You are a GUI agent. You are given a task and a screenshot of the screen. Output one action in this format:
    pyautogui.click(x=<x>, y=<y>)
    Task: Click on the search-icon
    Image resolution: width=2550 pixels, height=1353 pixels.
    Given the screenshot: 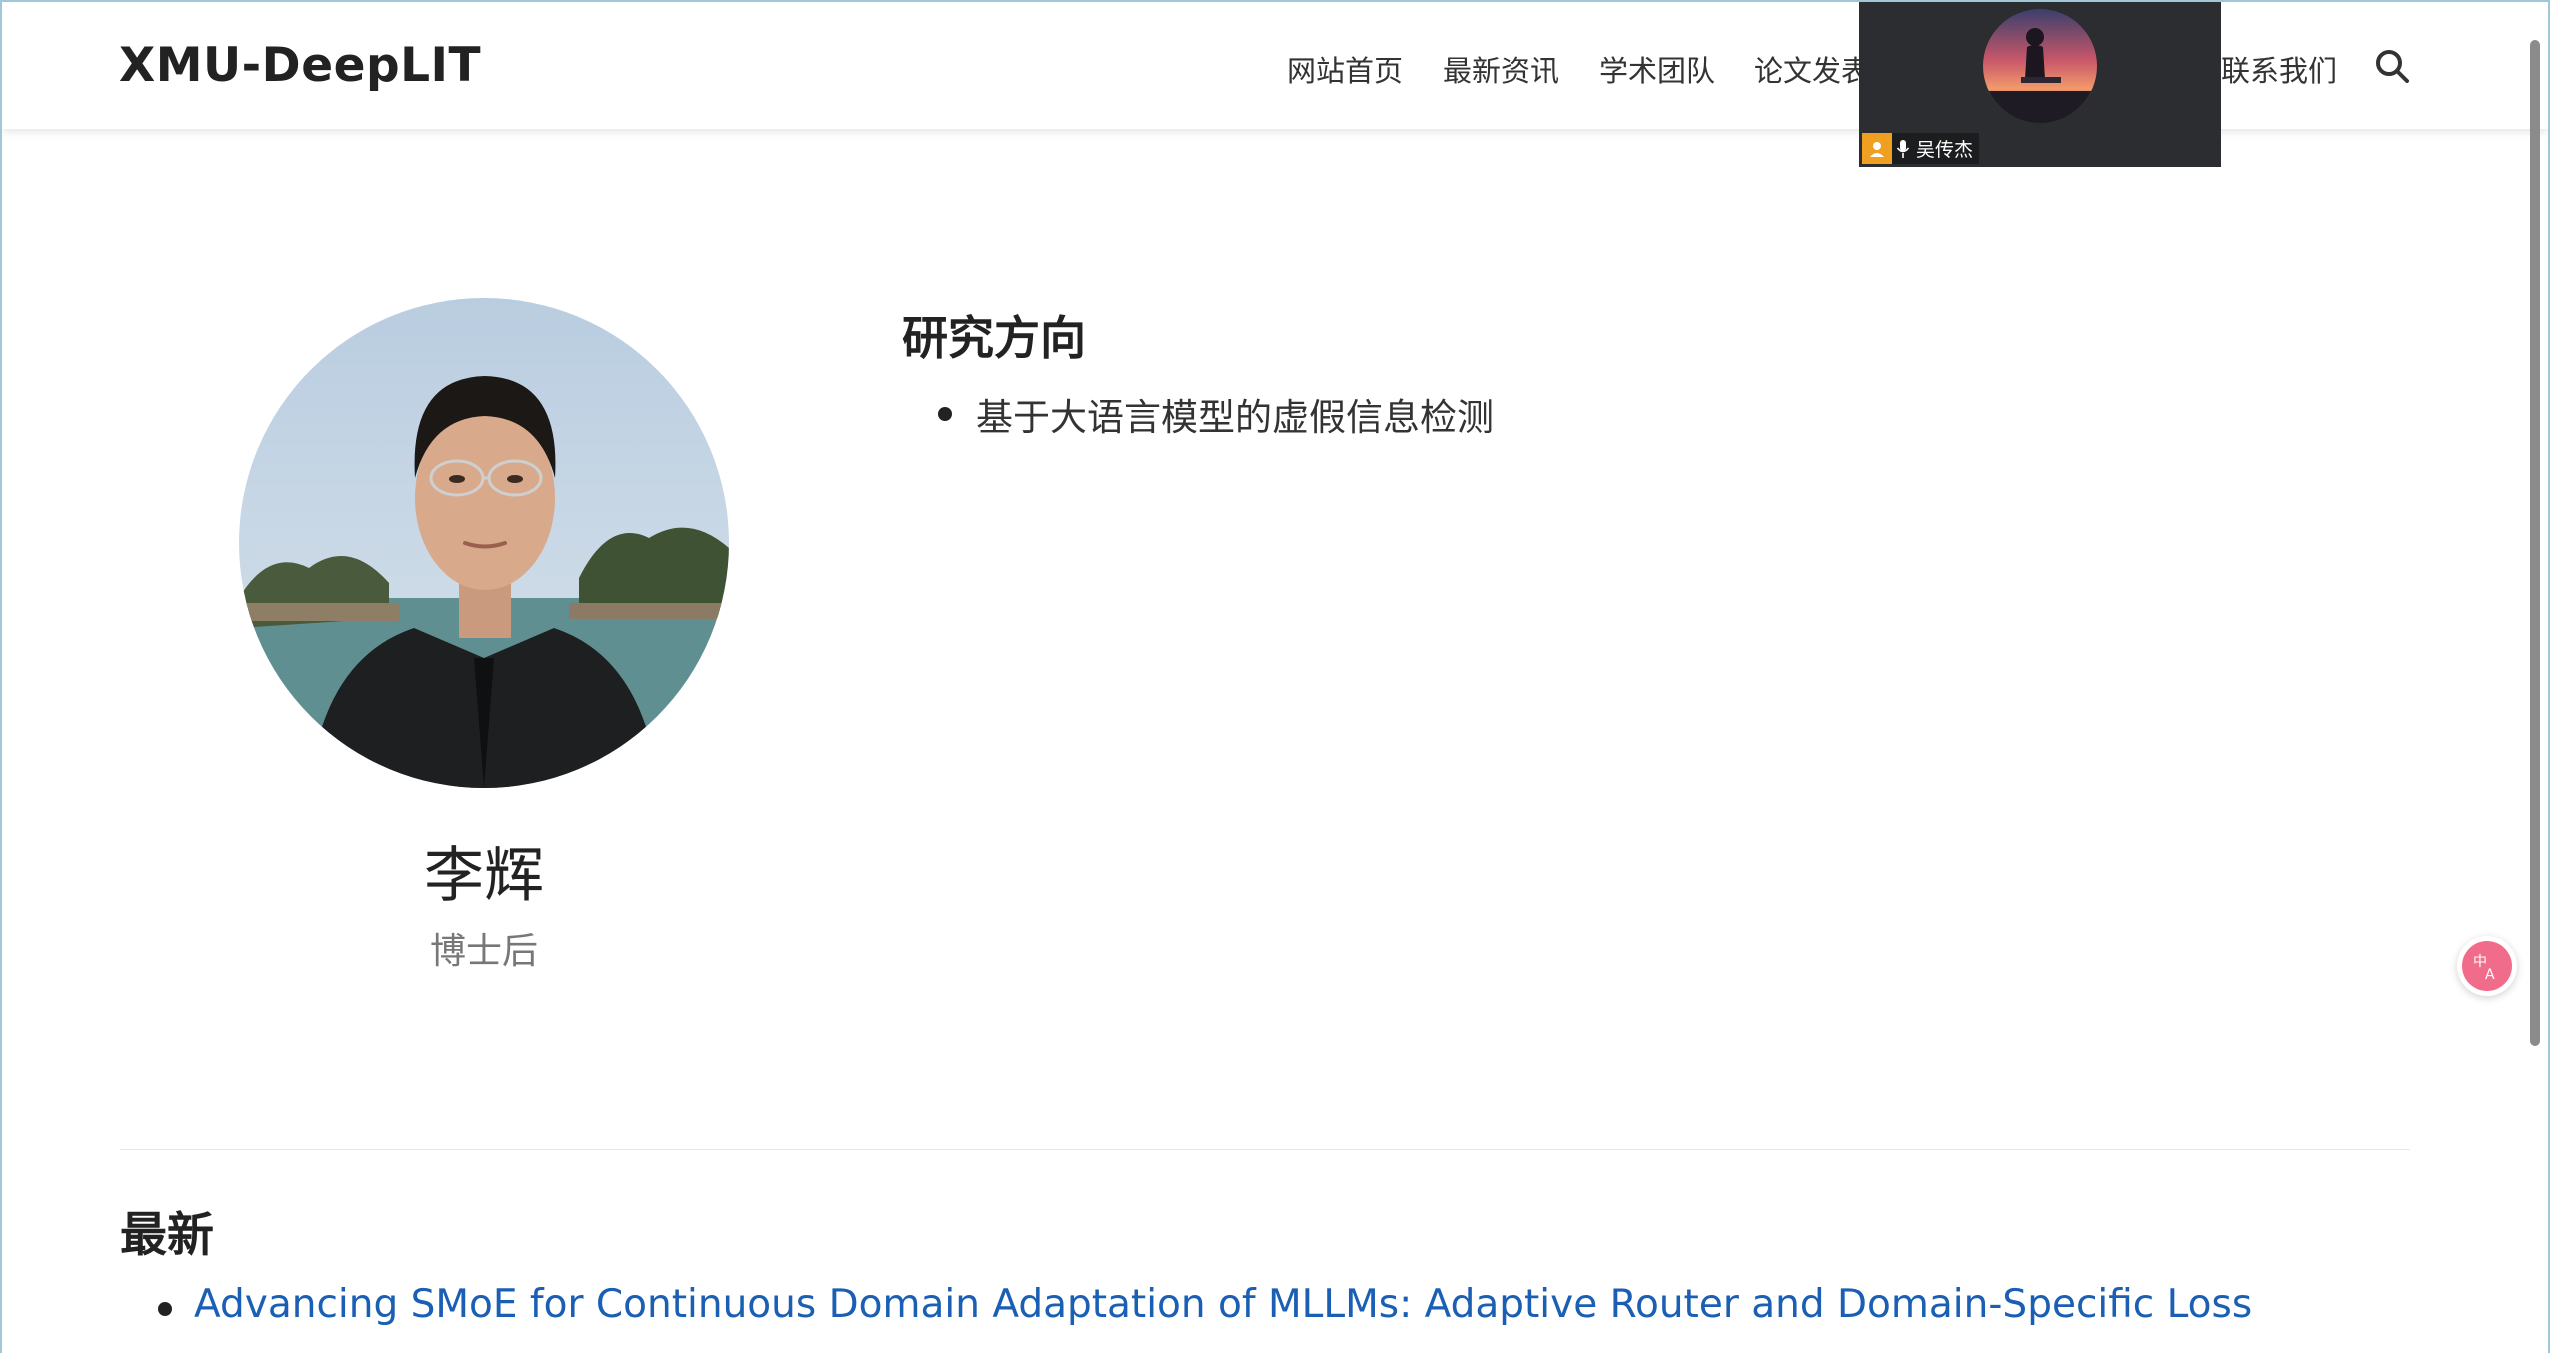 What is the action you would take?
    pyautogui.click(x=2392, y=66)
    